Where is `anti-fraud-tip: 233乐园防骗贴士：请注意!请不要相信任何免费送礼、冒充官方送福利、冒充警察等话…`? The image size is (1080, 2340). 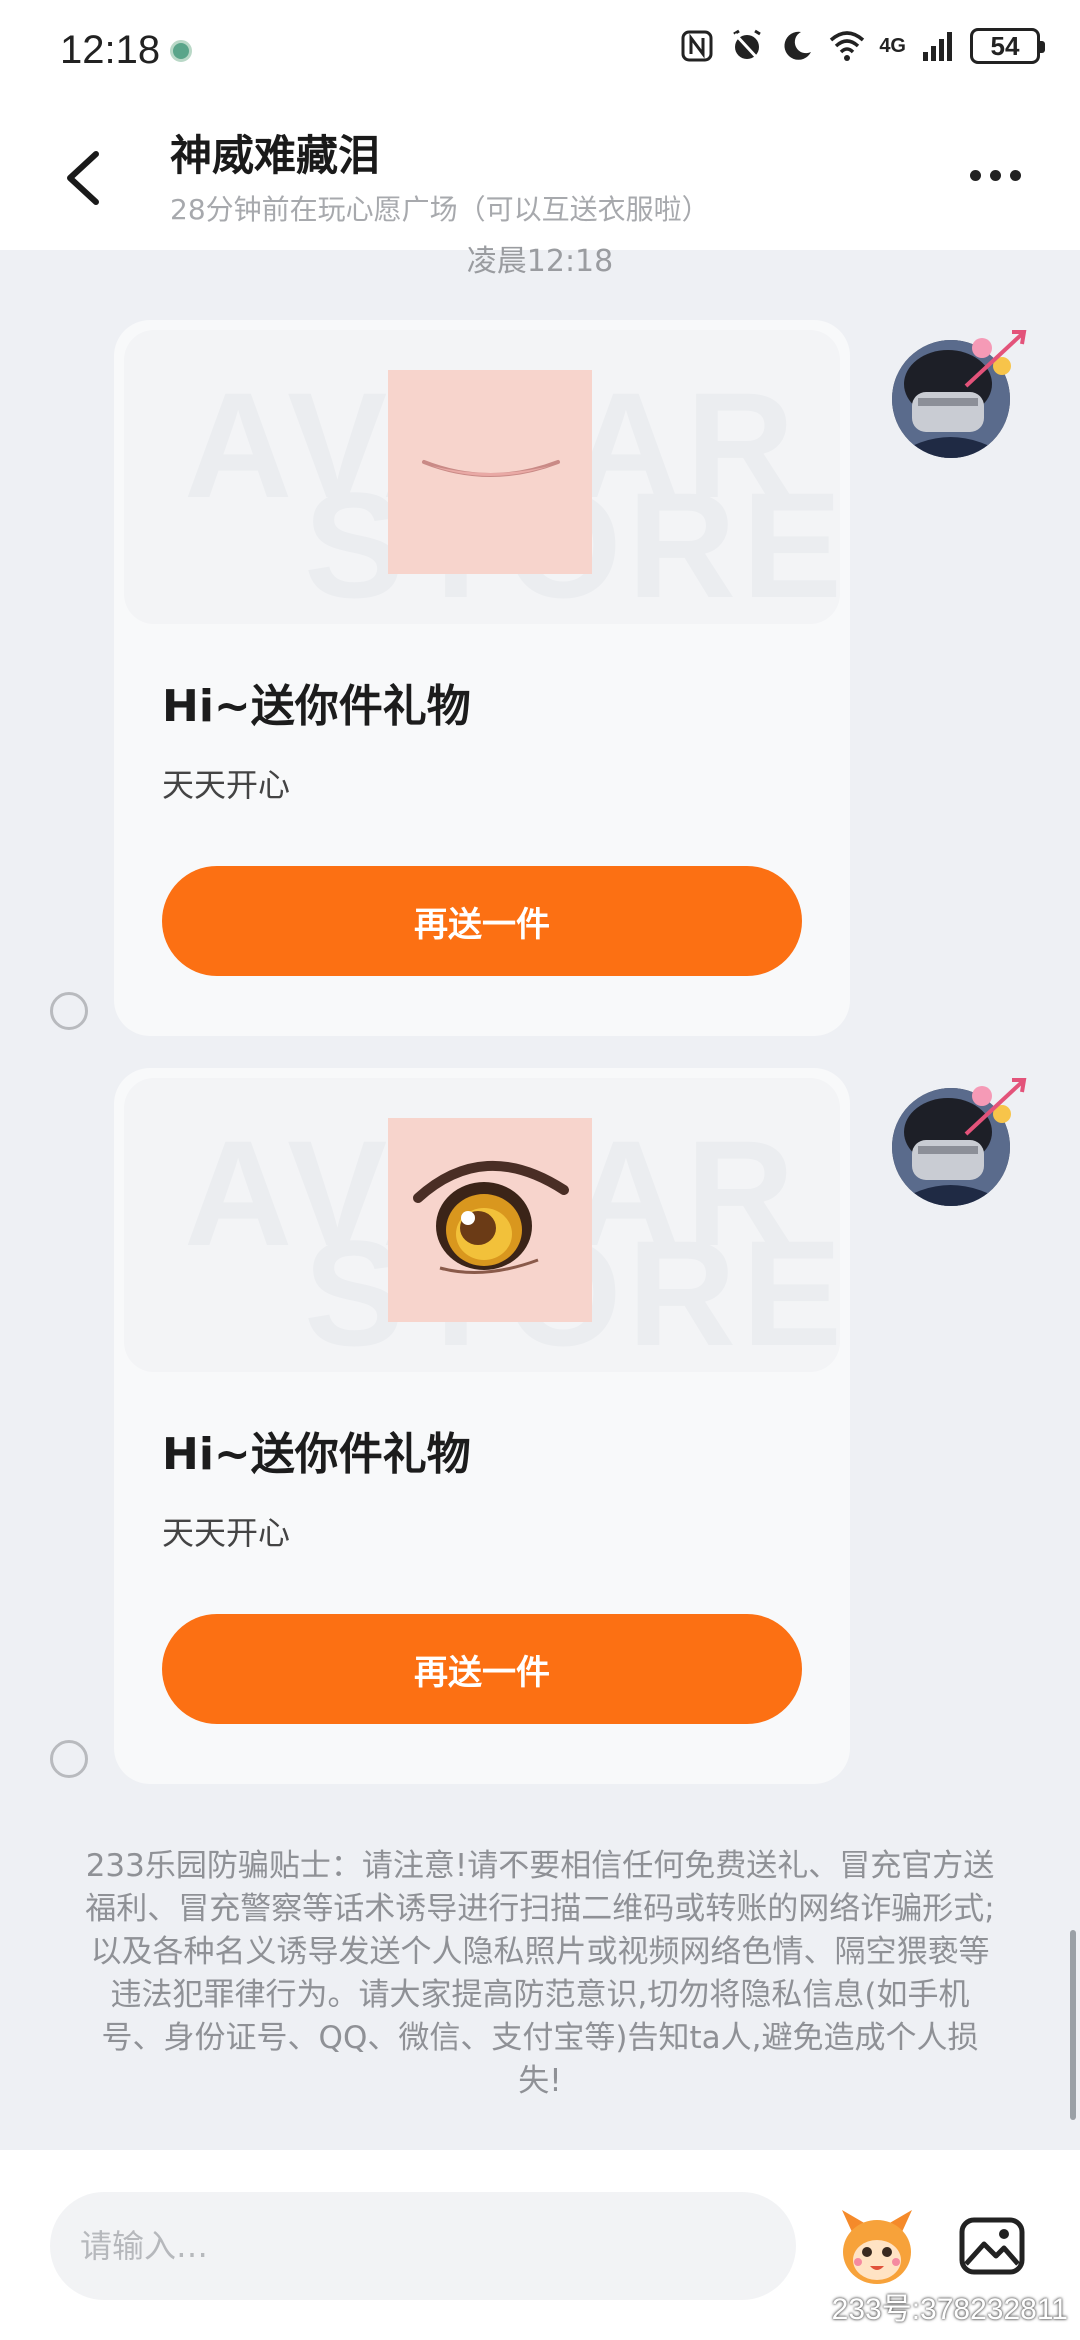
anti-fraud-tip: 233乐园防骗贴士：请注意!请不要相信任何免费送礼、冒充官方送福利、冒充警察等话… is located at coordinates (540, 1973).